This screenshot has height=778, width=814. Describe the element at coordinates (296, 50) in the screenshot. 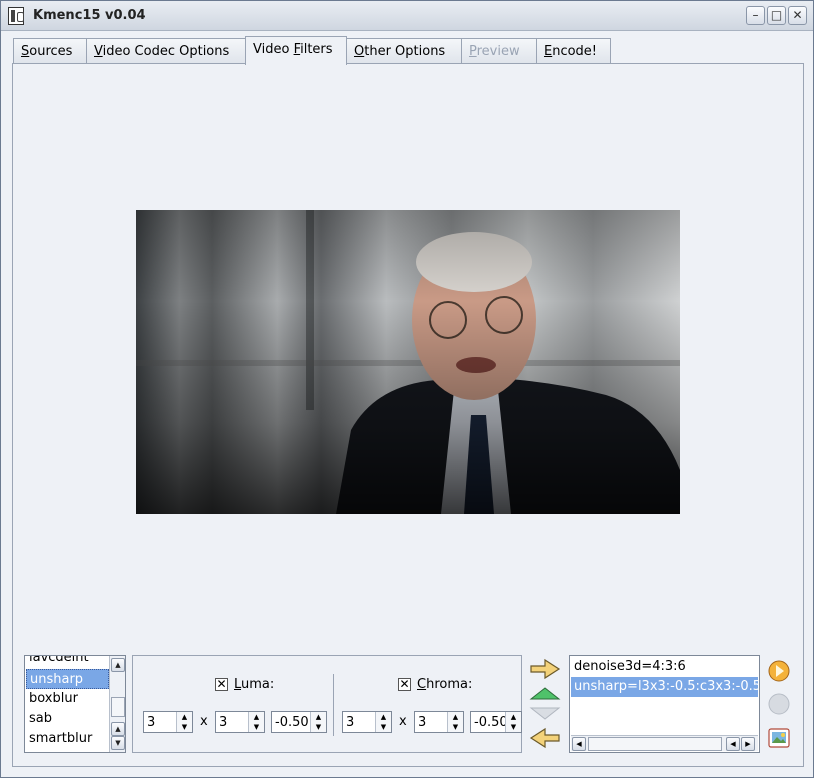

I see `tab-video-filters: Video Filters` at that location.